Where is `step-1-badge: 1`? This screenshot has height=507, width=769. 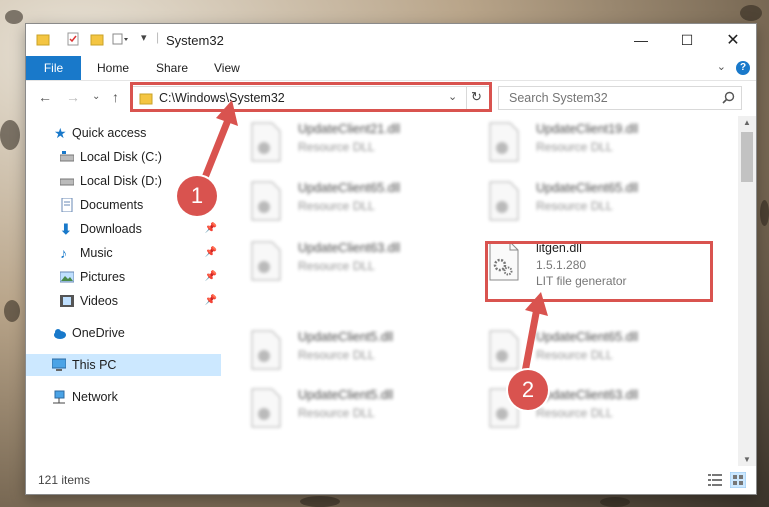
step-1-badge: 1 is located at coordinates (197, 196).